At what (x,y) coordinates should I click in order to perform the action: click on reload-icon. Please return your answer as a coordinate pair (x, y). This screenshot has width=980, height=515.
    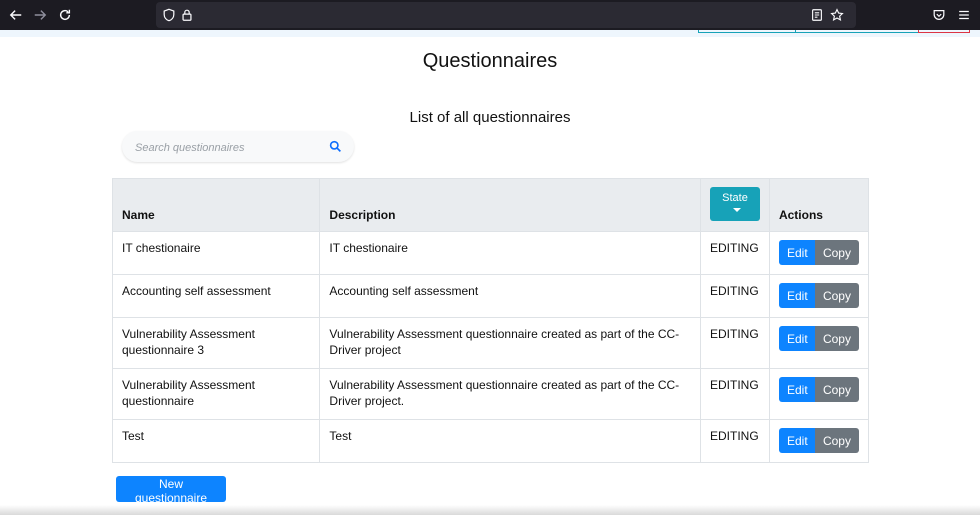
    Looking at the image, I should click on (65, 15).